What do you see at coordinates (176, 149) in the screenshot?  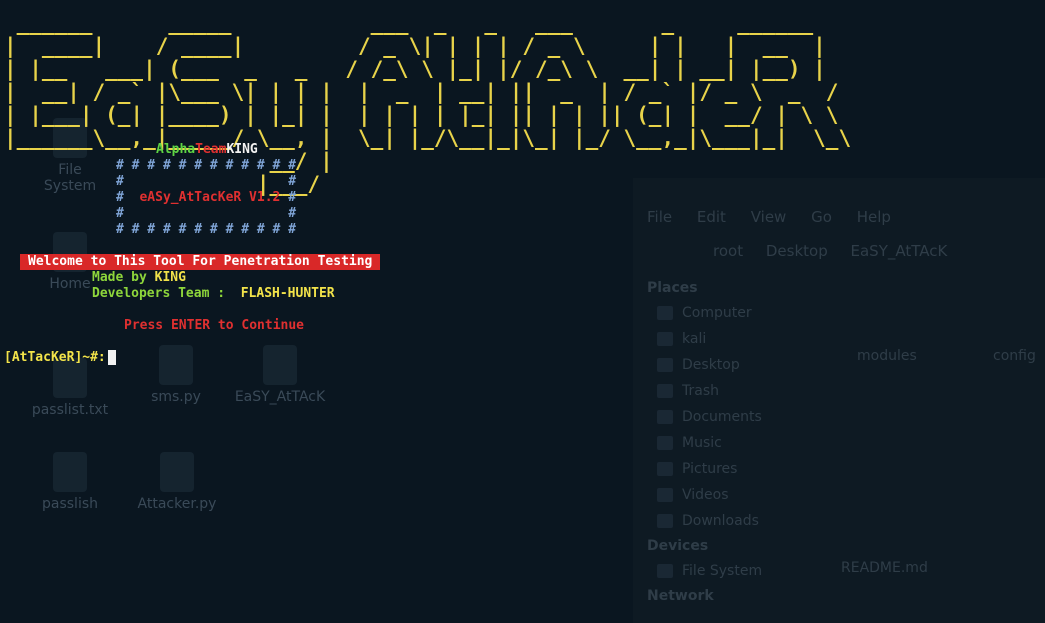 I see `credit-alpha: Alpha` at bounding box center [176, 149].